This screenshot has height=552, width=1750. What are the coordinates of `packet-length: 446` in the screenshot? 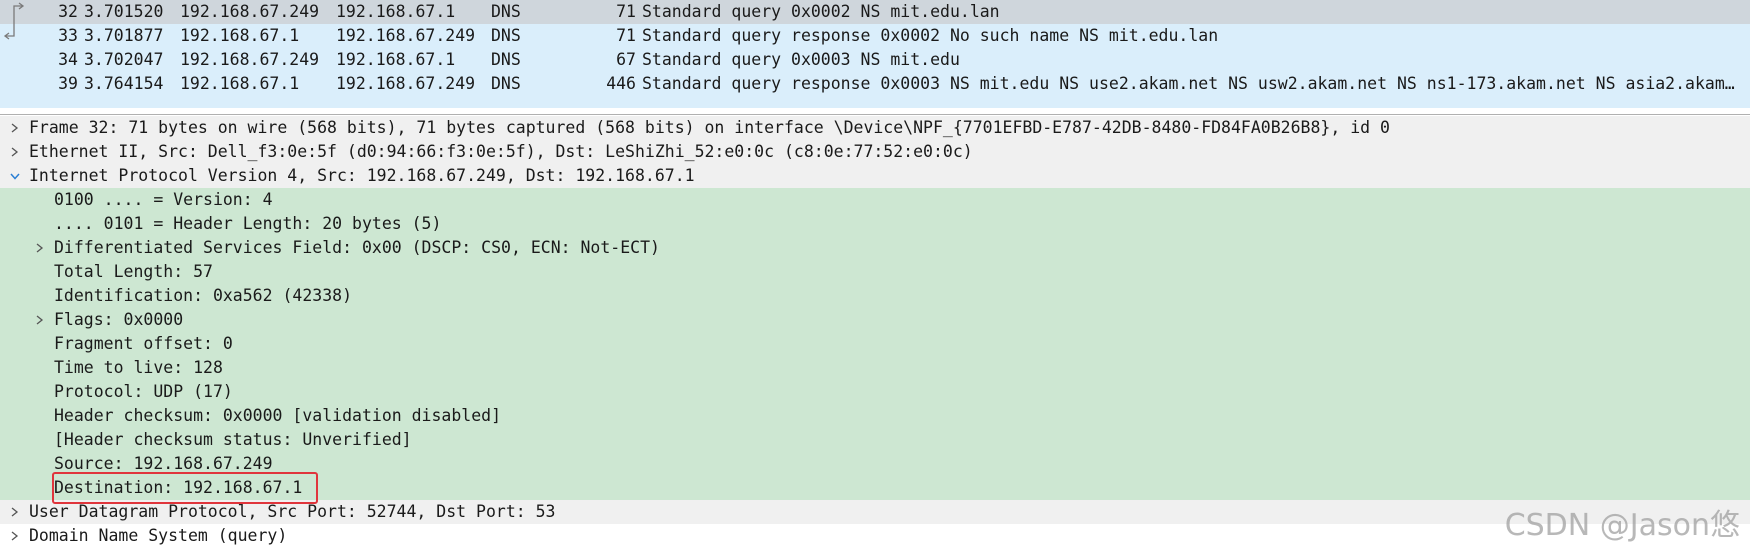 It's located at (621, 83).